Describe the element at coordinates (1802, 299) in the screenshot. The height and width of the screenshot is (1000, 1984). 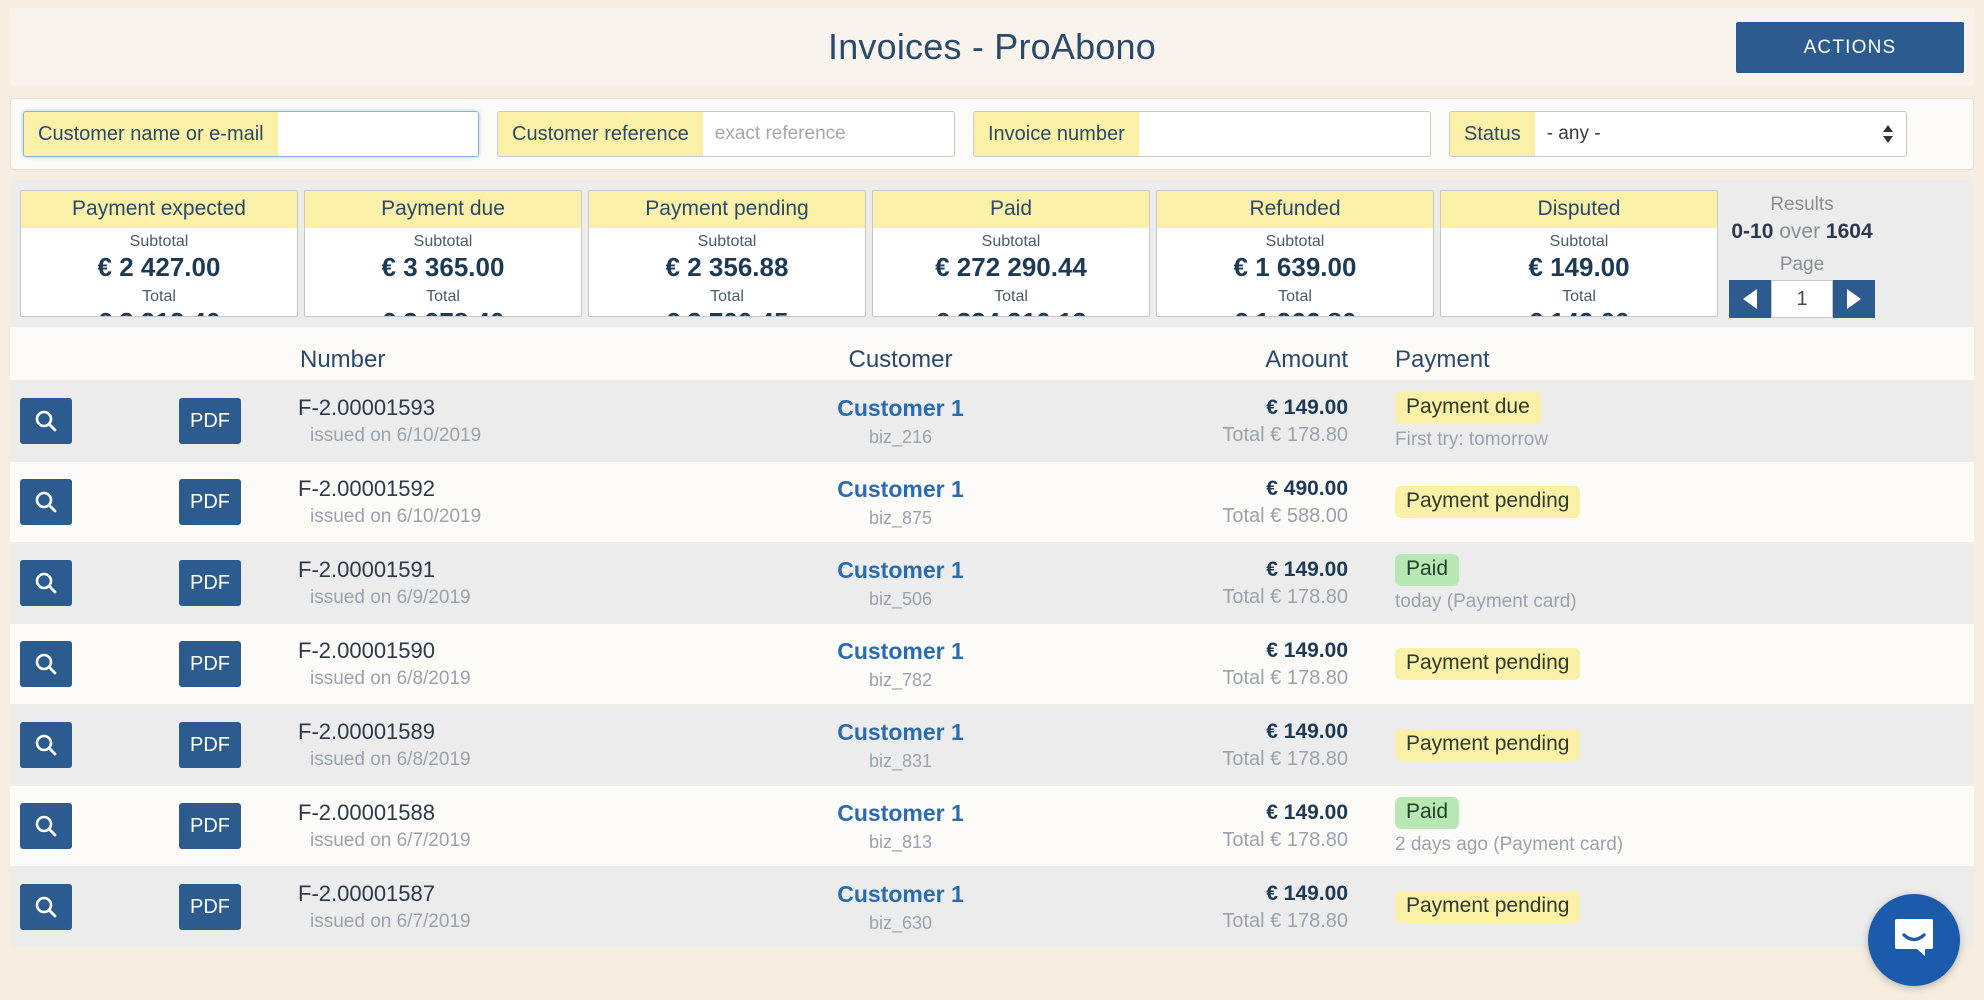
I see `page-number-value: 1` at that location.